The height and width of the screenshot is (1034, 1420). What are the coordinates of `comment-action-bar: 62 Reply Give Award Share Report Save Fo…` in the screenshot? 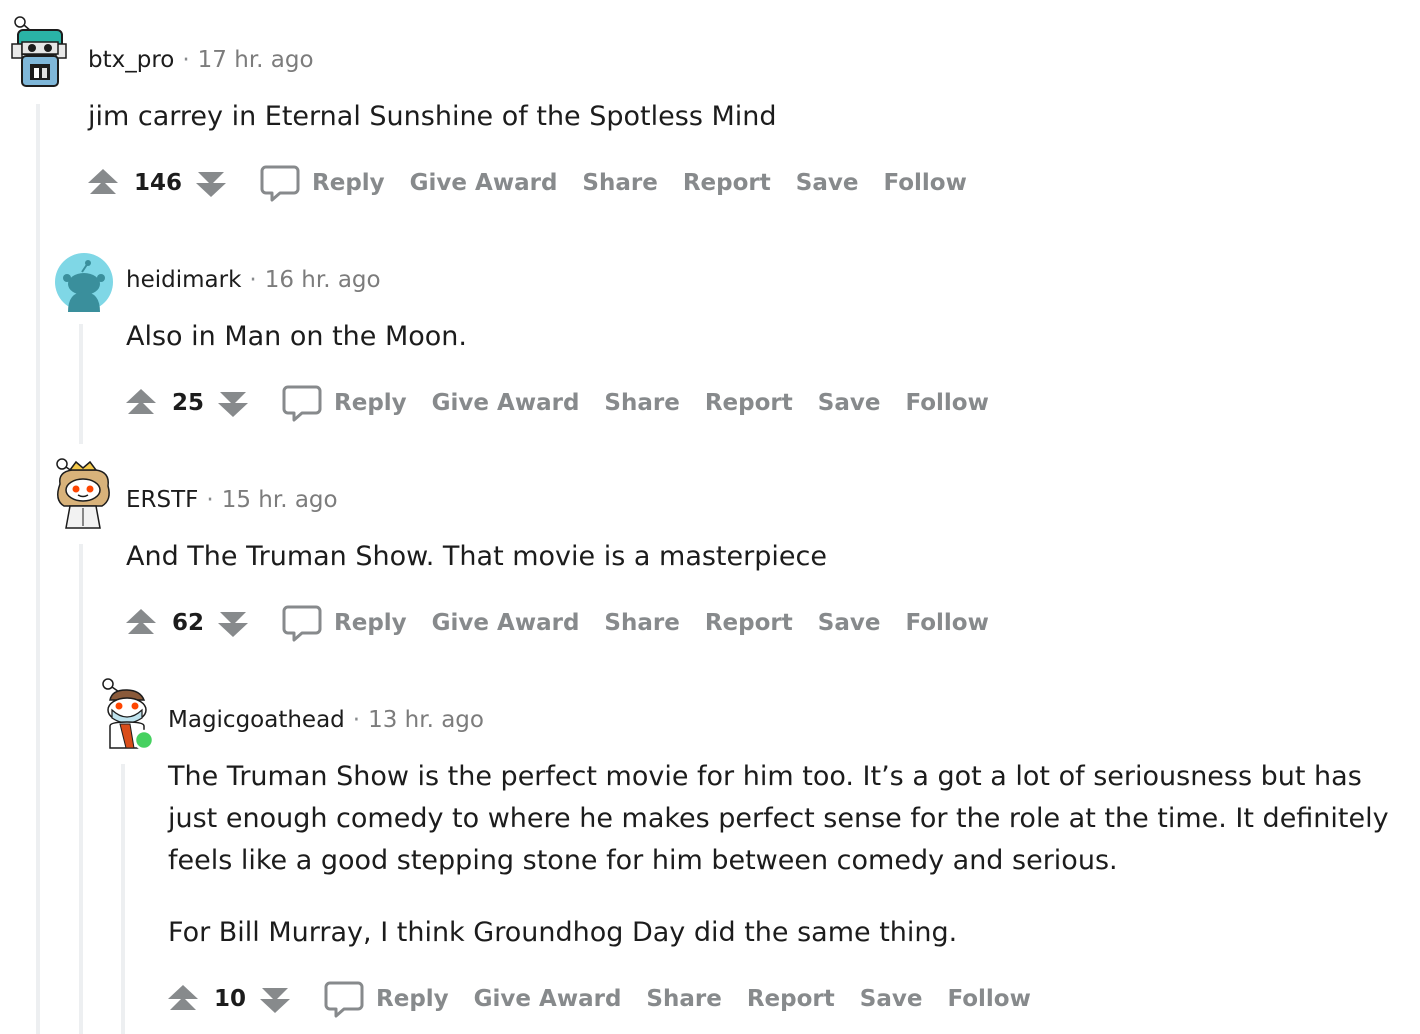 It's located at (569, 623).